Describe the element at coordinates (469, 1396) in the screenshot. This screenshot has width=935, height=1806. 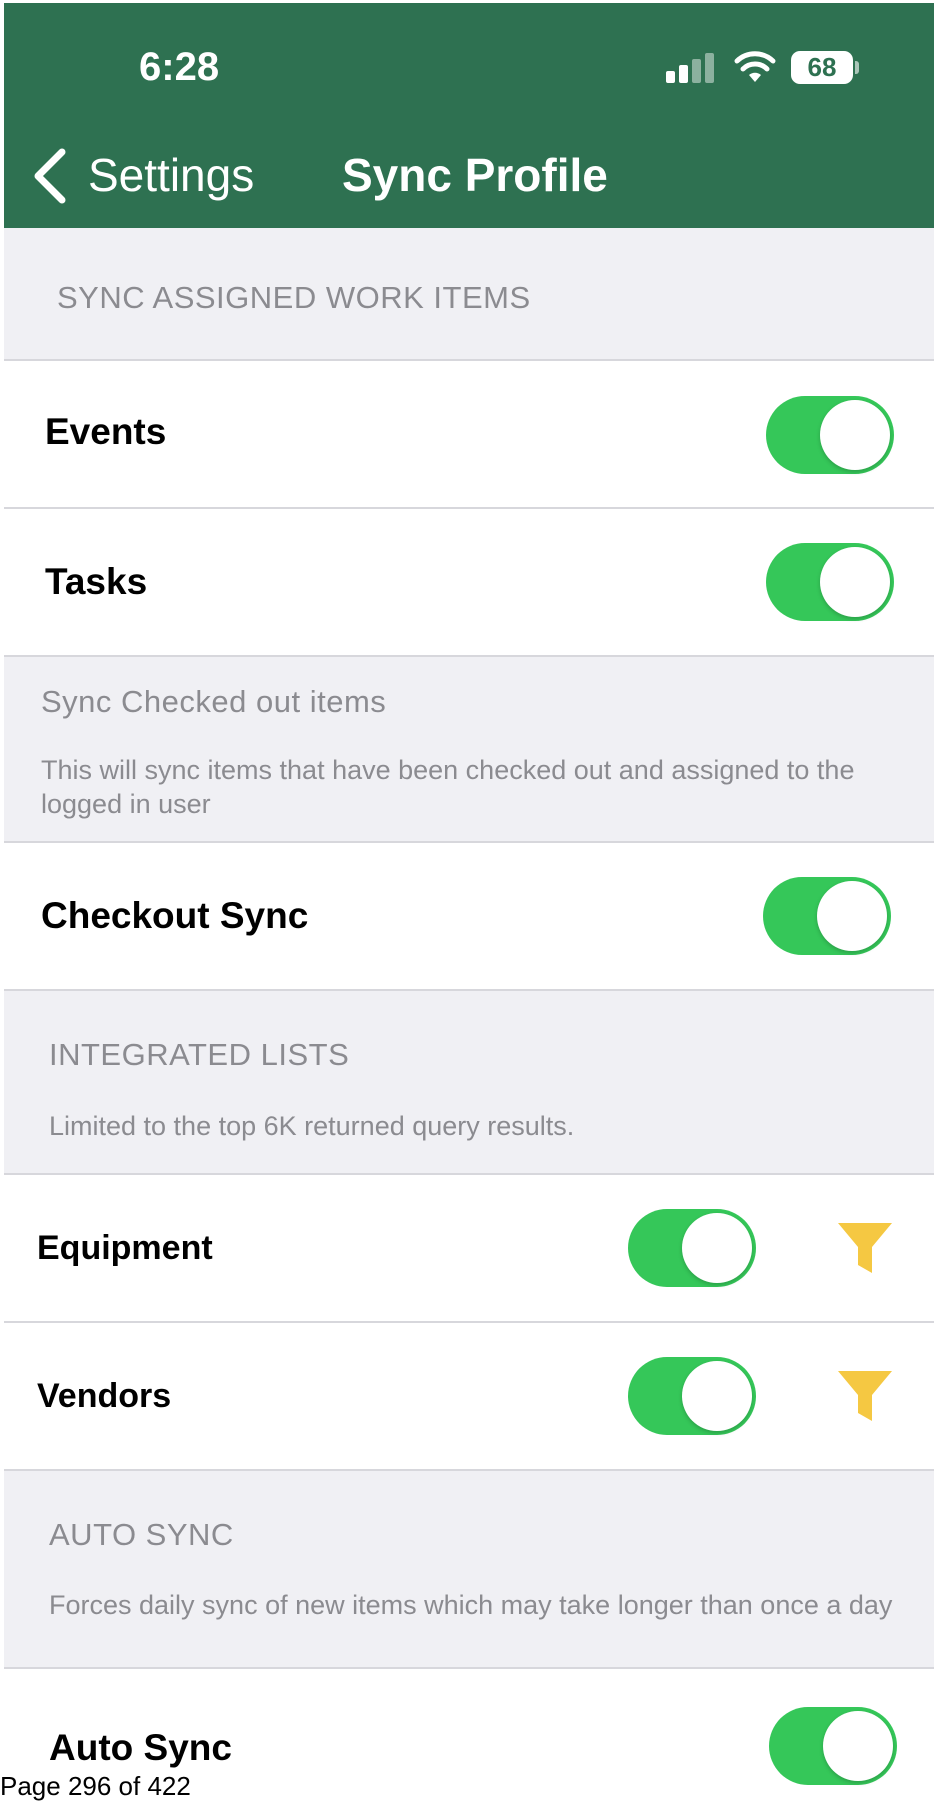
I see `row-vendors: Vendors` at that location.